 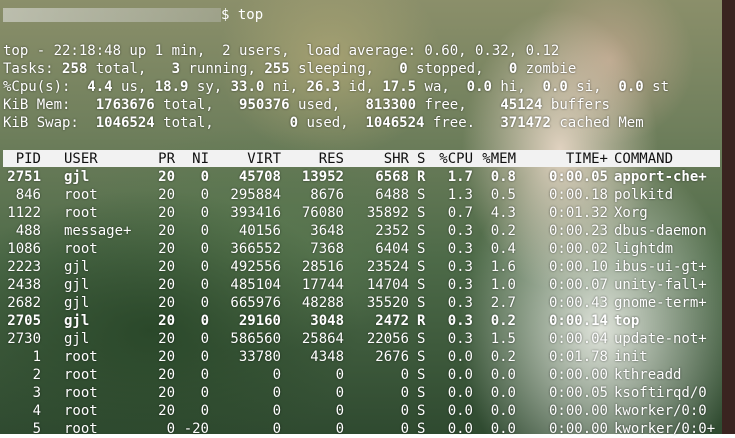 I want to click on process-pid-cell: 2682, so click(x=24, y=303).